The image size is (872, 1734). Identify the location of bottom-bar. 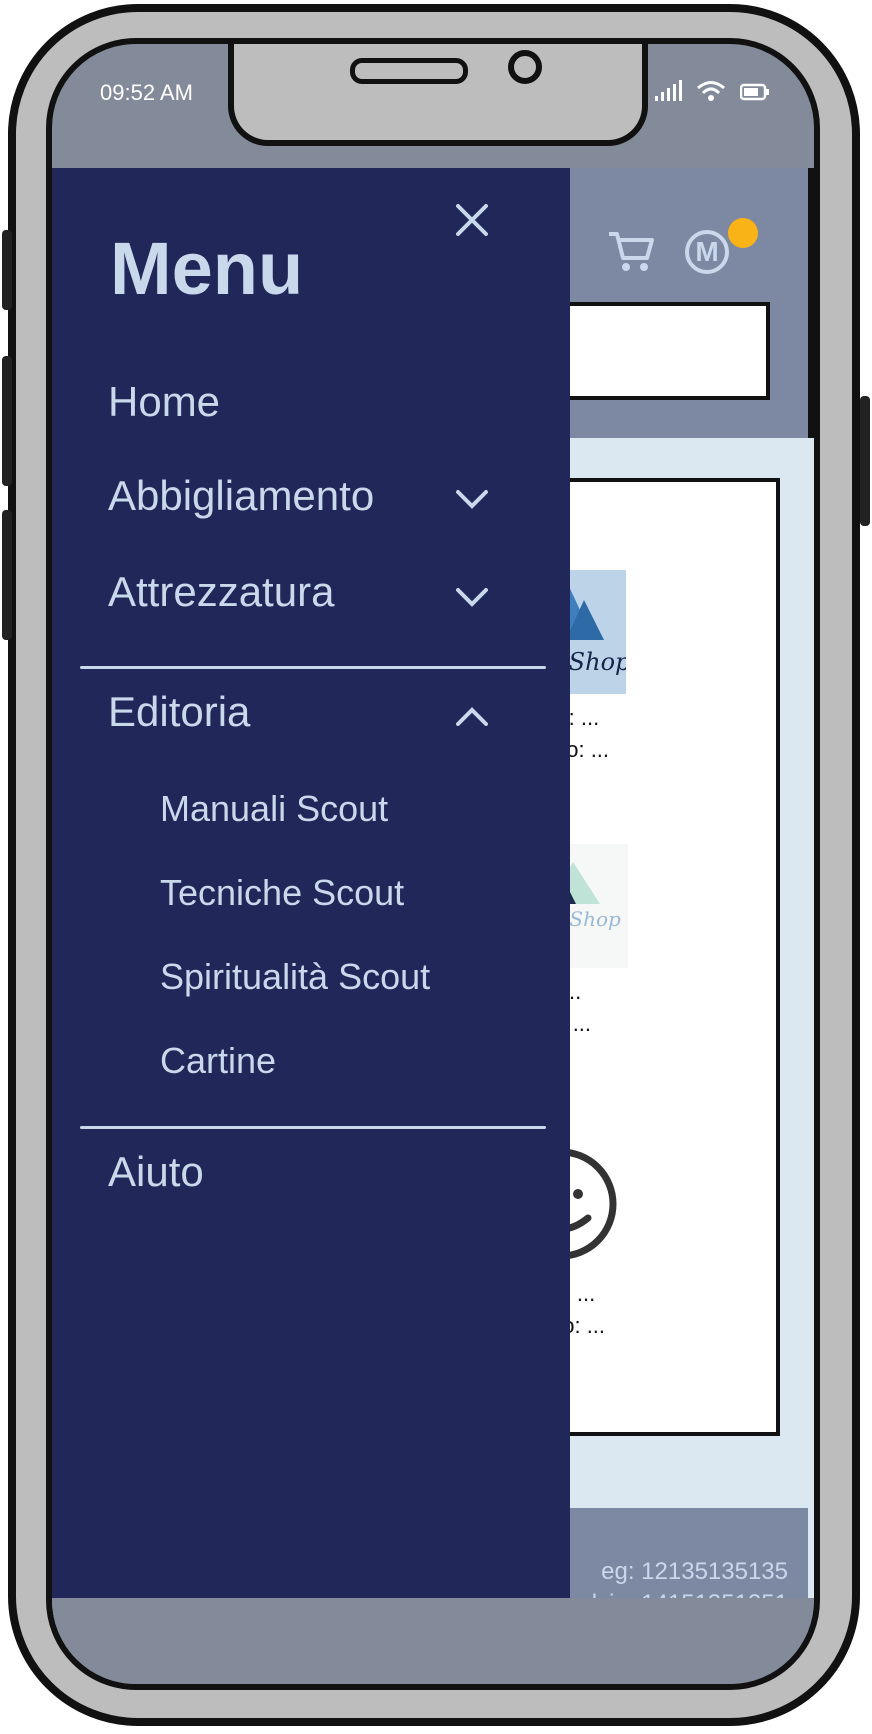
(433, 1641).